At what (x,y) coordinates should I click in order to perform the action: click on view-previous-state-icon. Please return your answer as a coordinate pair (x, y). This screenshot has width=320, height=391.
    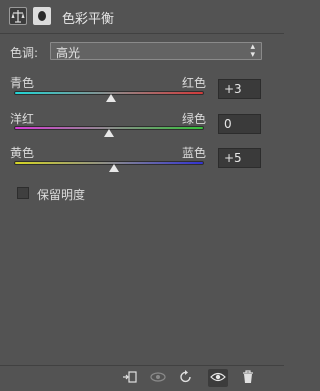
    Looking at the image, I should click on (158, 378).